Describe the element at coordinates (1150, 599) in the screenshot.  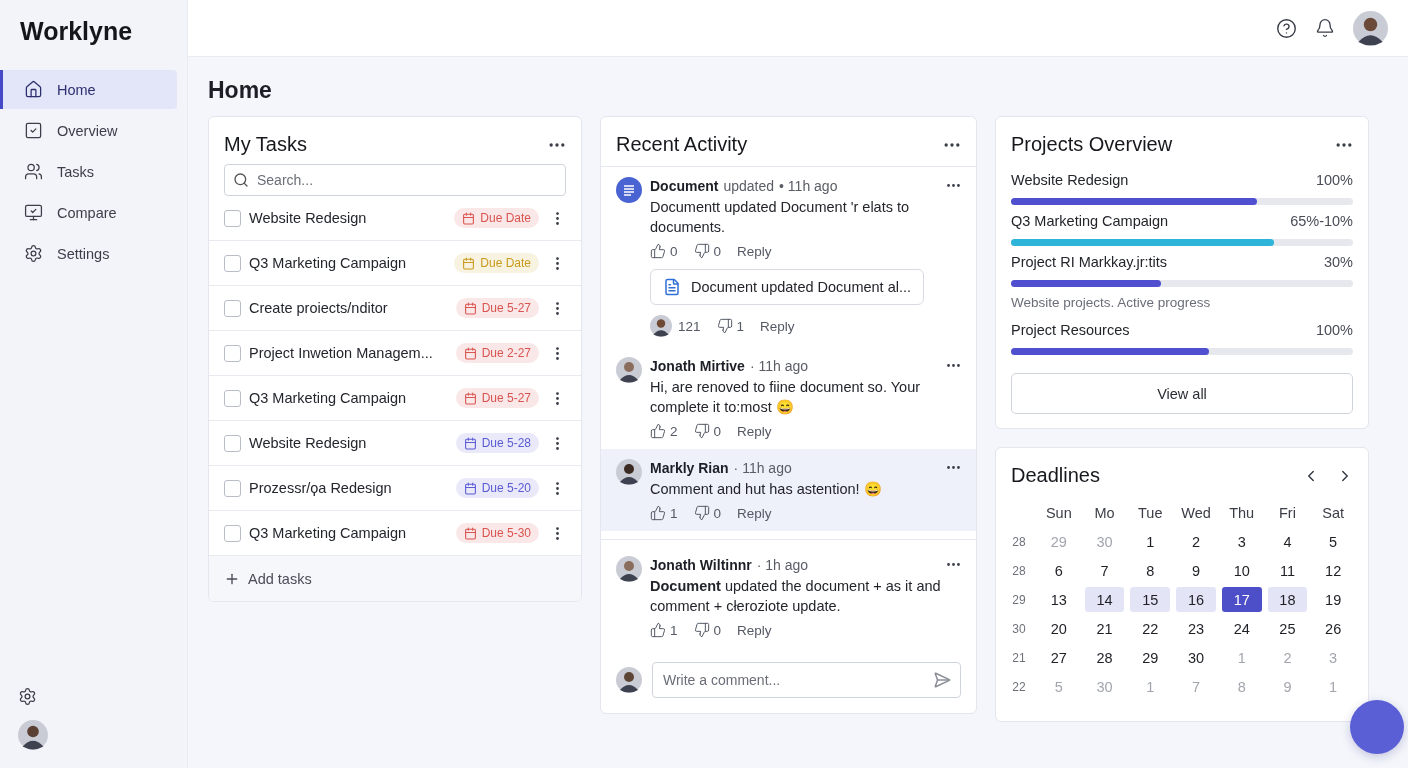
I see `calendar-day: 15` at that location.